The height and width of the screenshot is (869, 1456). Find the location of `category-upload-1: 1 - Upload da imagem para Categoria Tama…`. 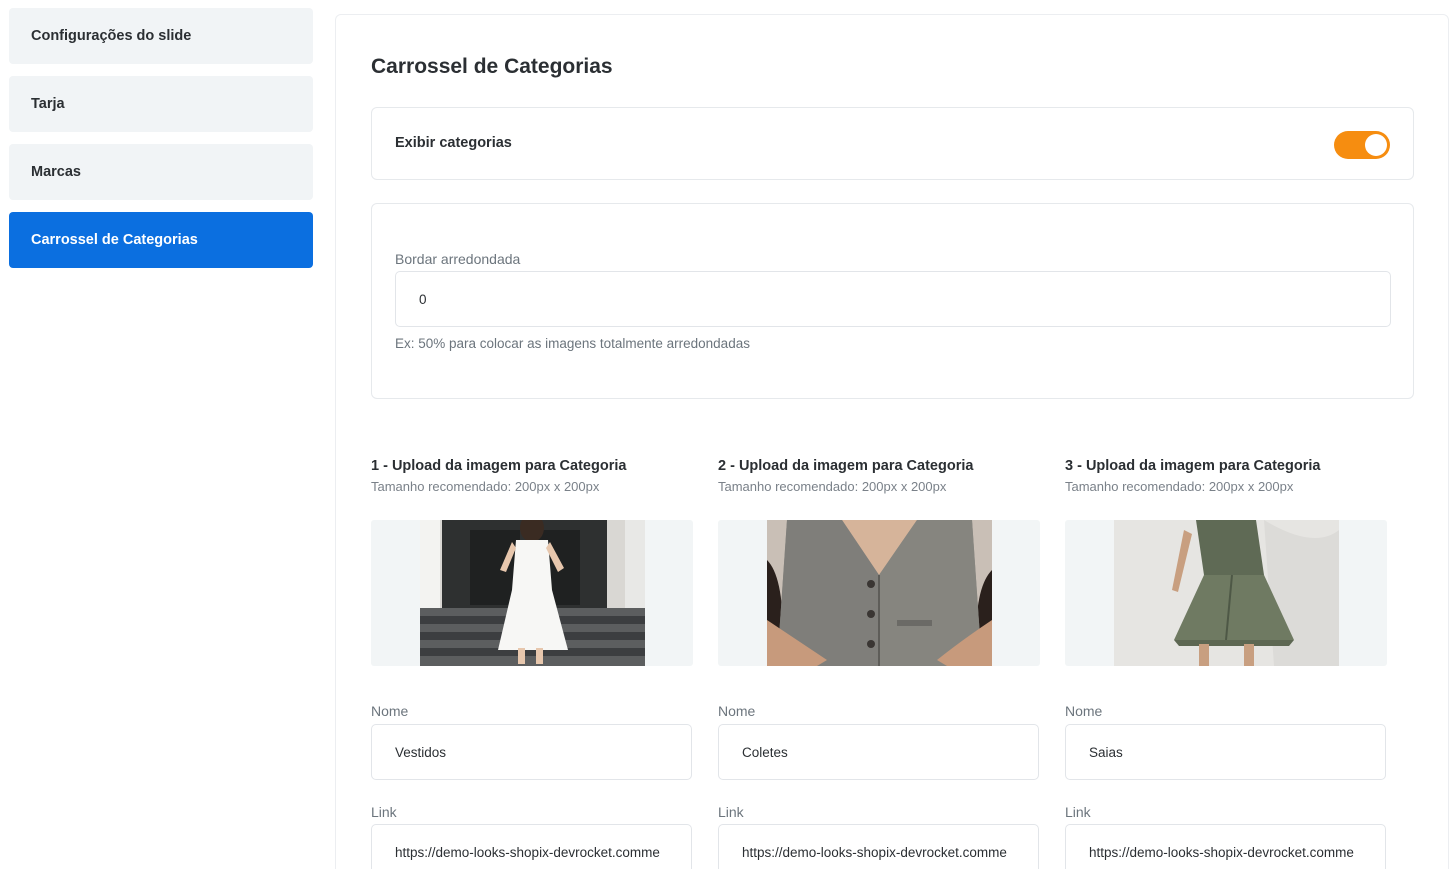

category-upload-1: 1 - Upload da imagem para Categoria Tama… is located at coordinates (532, 663).